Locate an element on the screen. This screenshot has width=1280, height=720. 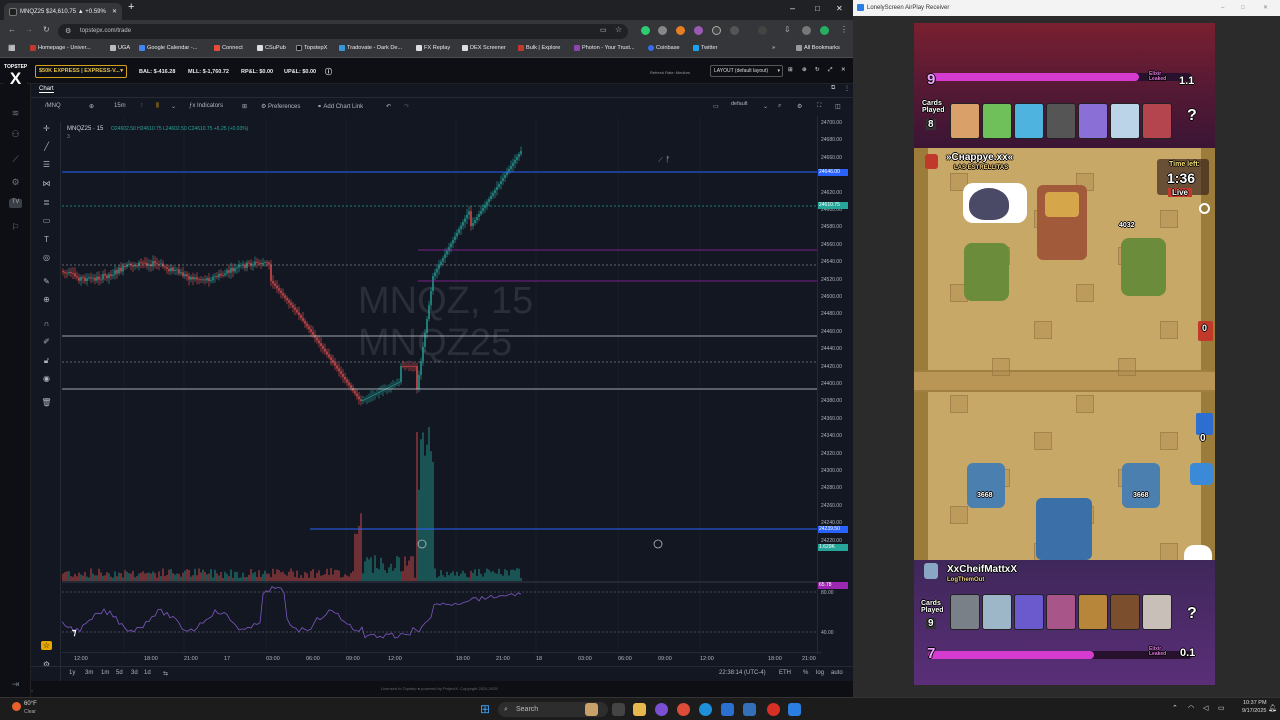
favorite-tools-icon: ☆ is located at coordinates (46, 645).